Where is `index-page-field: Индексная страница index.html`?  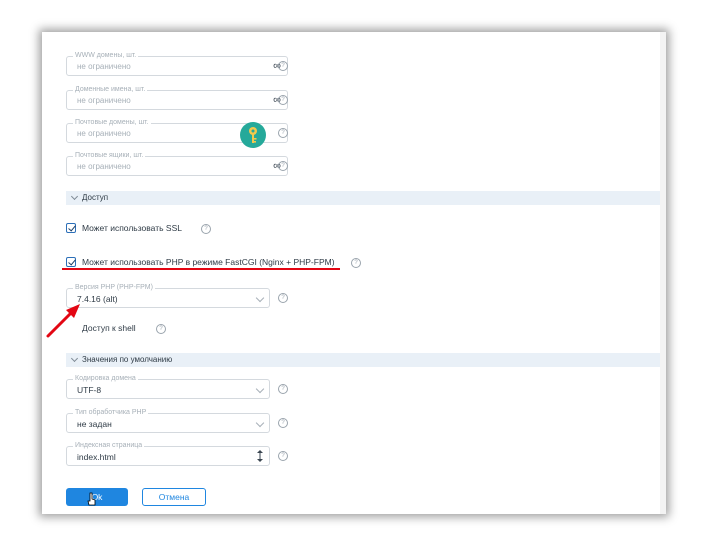 index-page-field: Индексная страница index.html is located at coordinates (168, 453).